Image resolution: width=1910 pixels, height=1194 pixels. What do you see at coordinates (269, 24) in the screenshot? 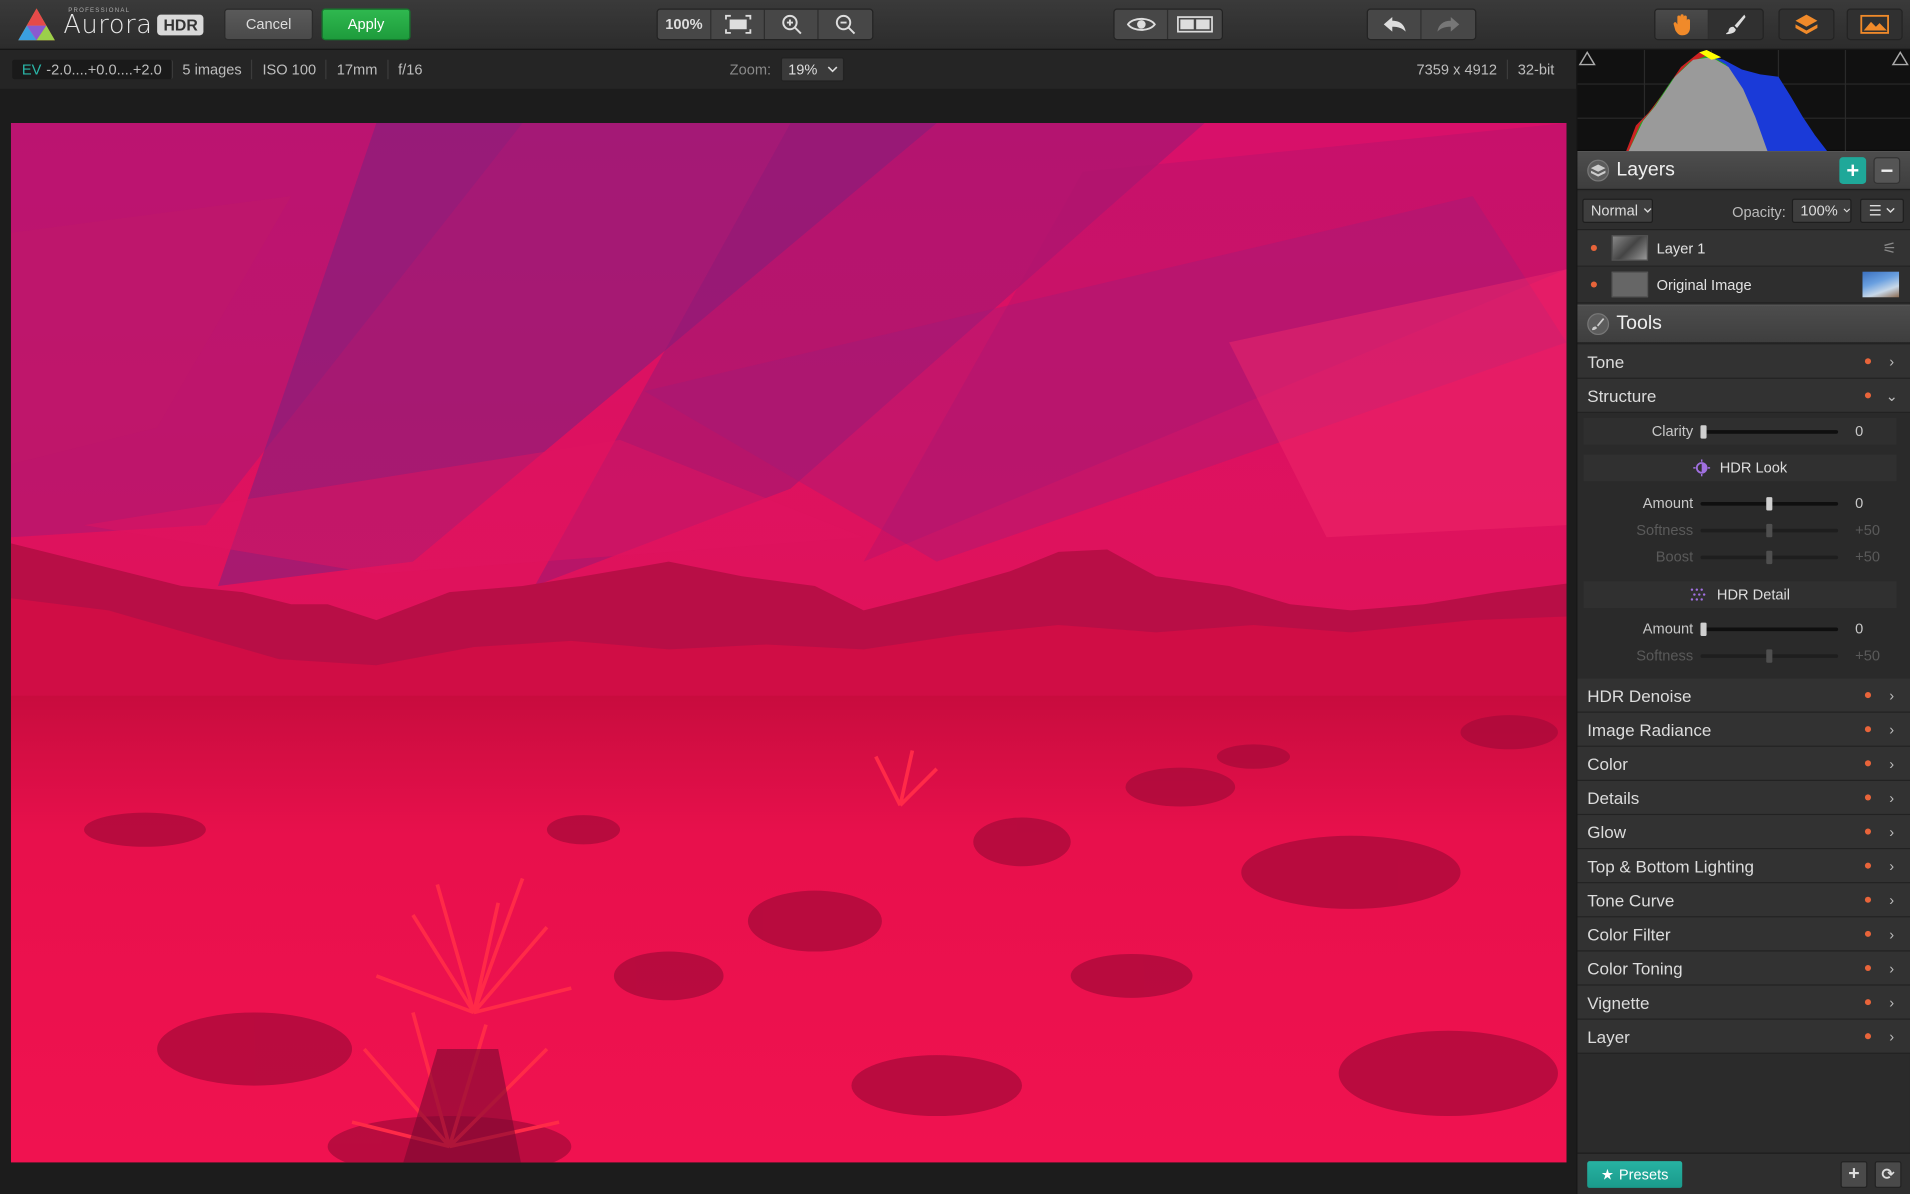
I see `cancel-button: Cancel` at bounding box center [269, 24].